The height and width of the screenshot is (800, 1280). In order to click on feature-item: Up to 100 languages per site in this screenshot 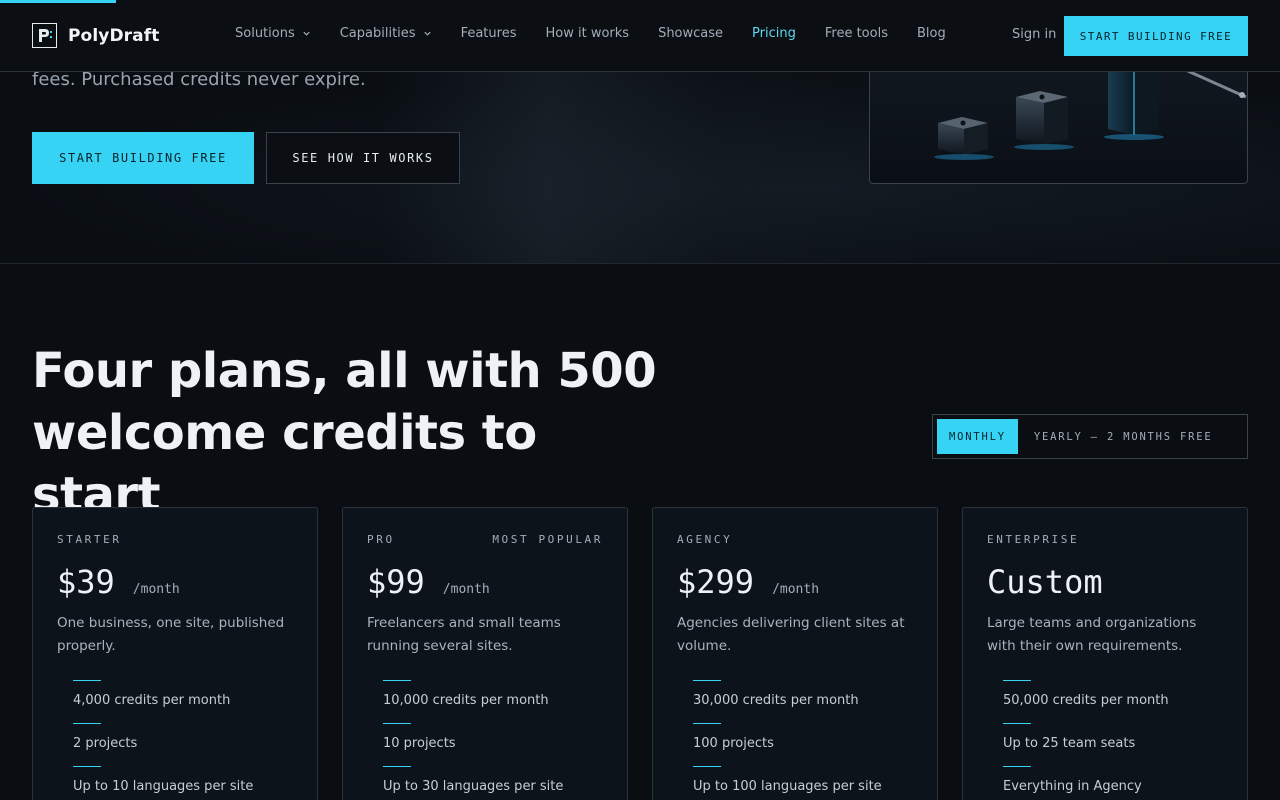, I will do `click(803, 783)`.